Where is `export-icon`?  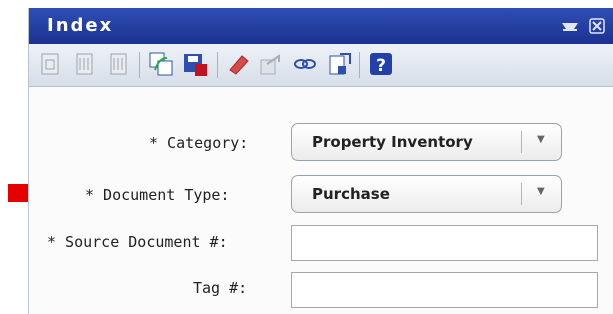
export-icon is located at coordinates (339, 64).